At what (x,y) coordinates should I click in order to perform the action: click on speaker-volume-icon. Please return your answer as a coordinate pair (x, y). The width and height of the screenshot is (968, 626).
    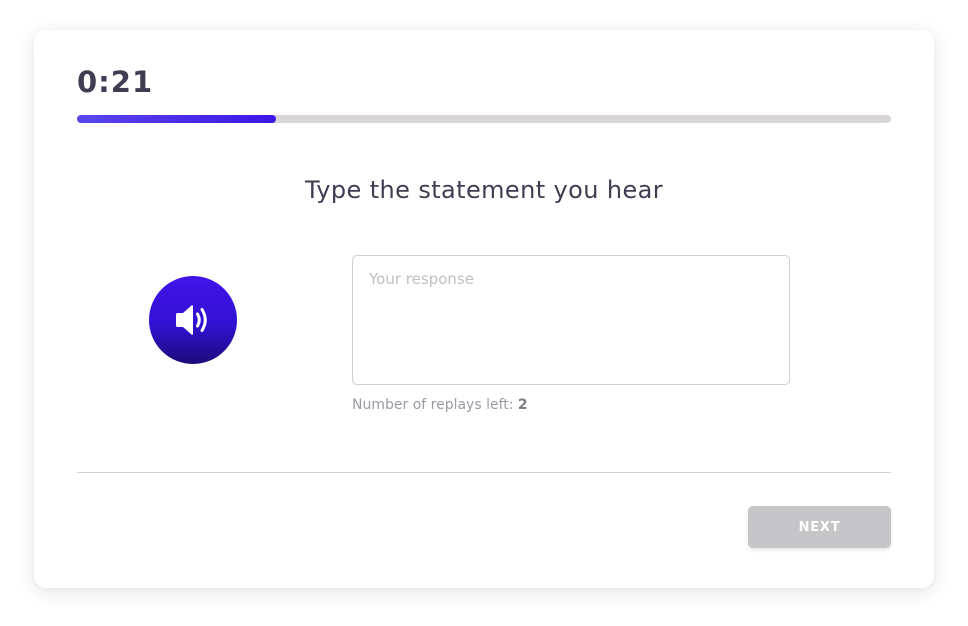
    Looking at the image, I should click on (191, 320).